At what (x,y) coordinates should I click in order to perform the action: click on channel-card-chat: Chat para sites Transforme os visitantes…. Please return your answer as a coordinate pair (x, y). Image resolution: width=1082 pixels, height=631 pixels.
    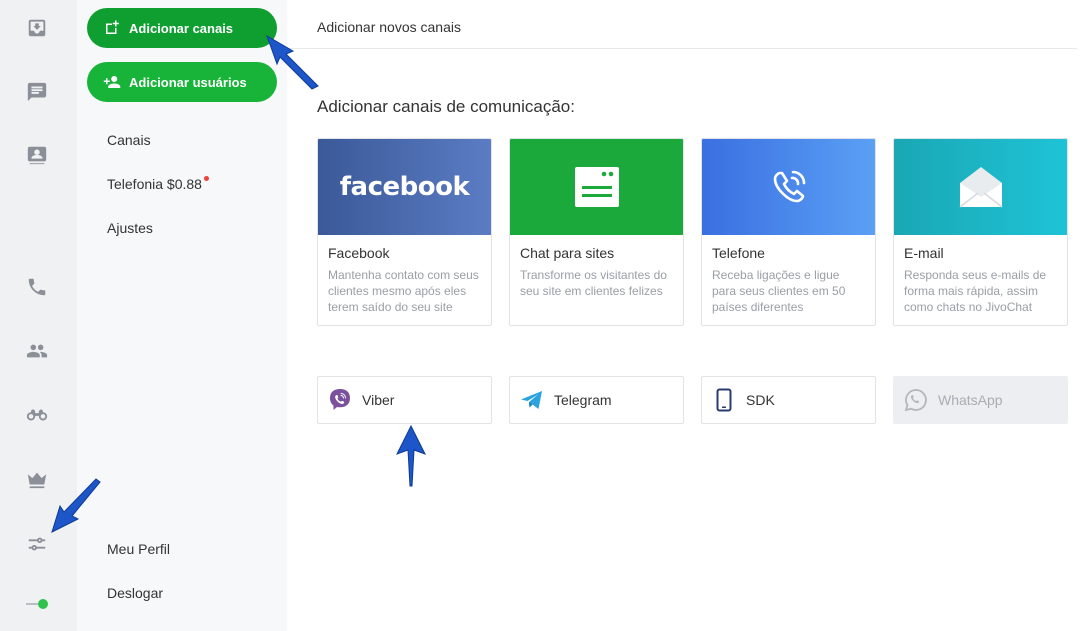
    Looking at the image, I should click on (596, 232).